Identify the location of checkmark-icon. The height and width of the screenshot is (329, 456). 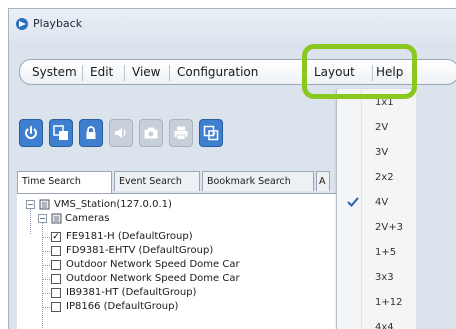
(353, 202).